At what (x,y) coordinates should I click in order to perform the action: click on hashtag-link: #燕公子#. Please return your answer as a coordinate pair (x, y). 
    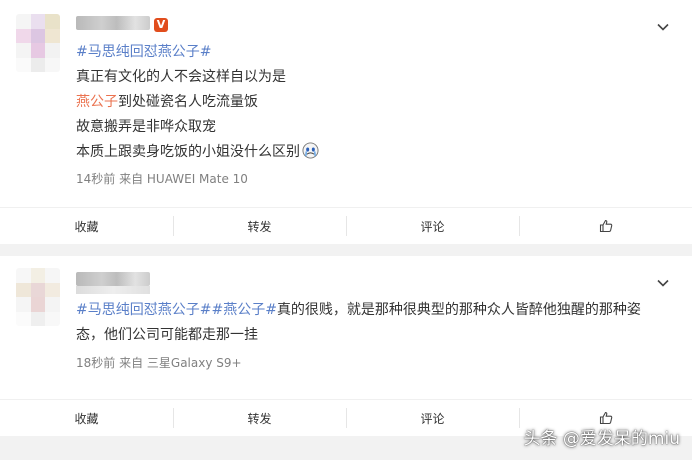
    Looking at the image, I should click on (243, 310).